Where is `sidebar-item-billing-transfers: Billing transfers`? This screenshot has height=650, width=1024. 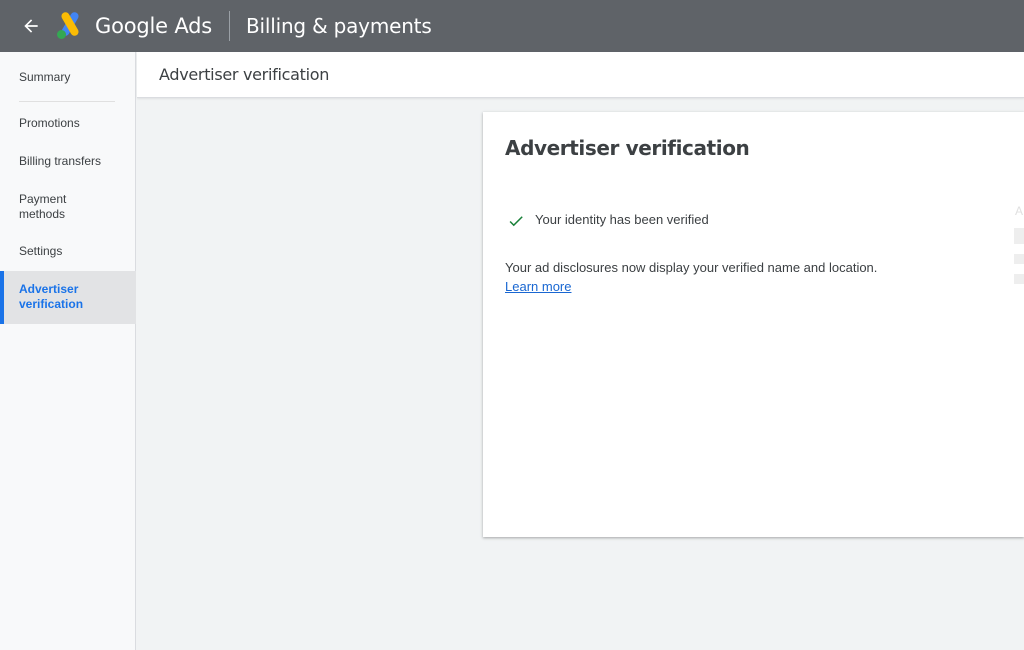 sidebar-item-billing-transfers: Billing transfers is located at coordinates (60, 161).